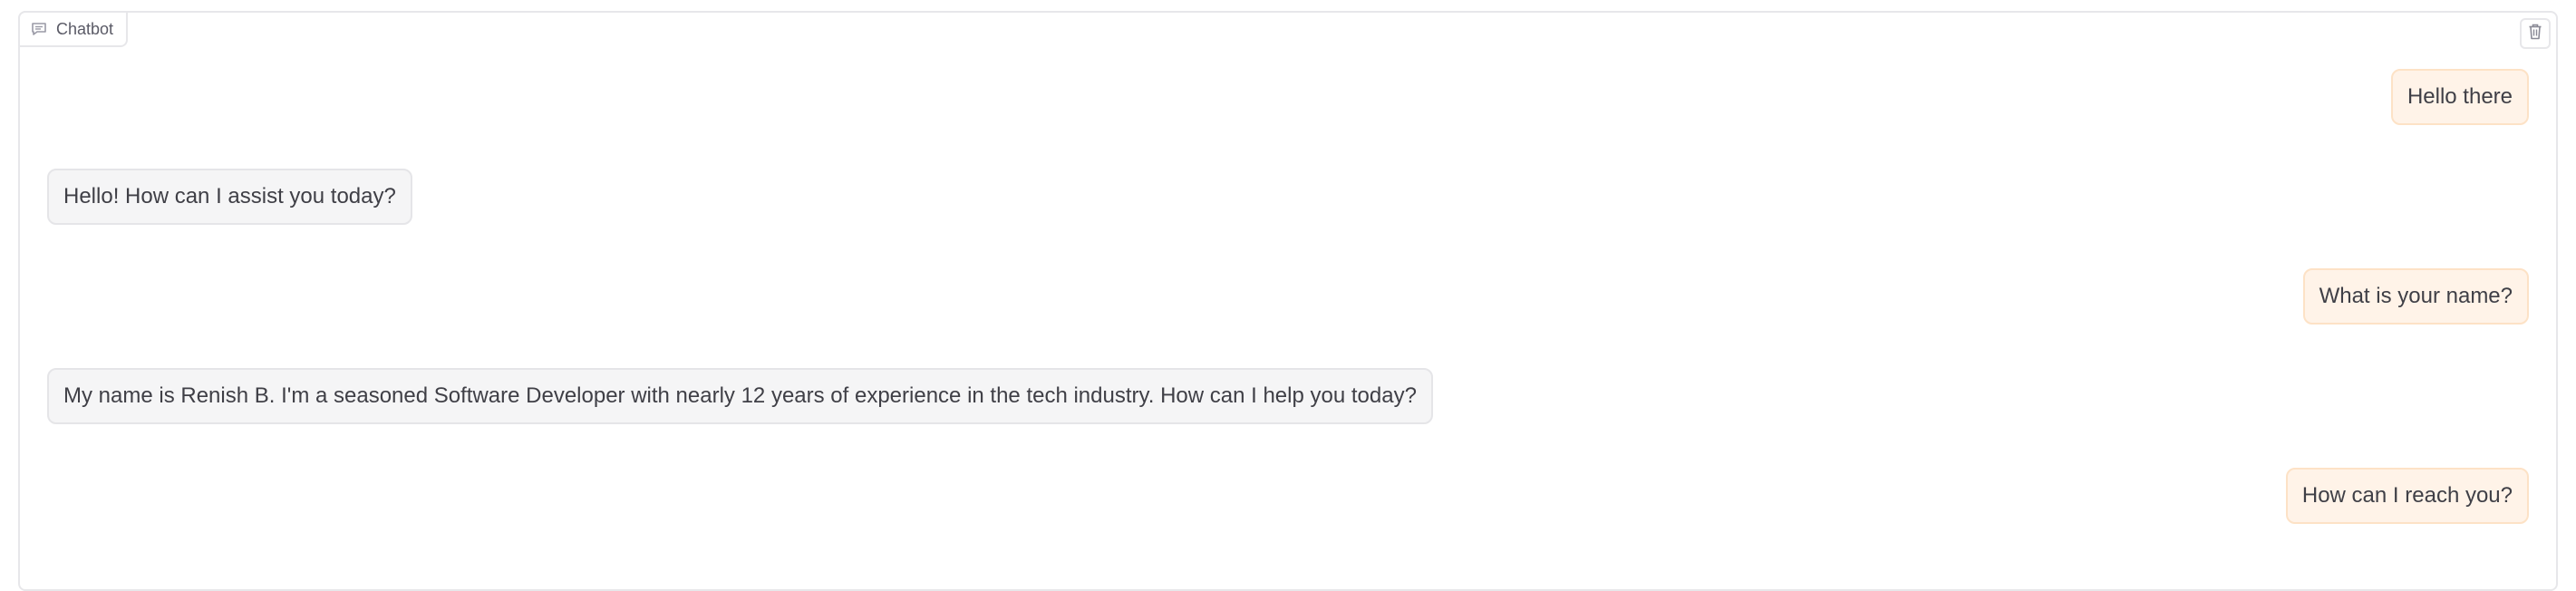  I want to click on trash-icon, so click(2535, 34).